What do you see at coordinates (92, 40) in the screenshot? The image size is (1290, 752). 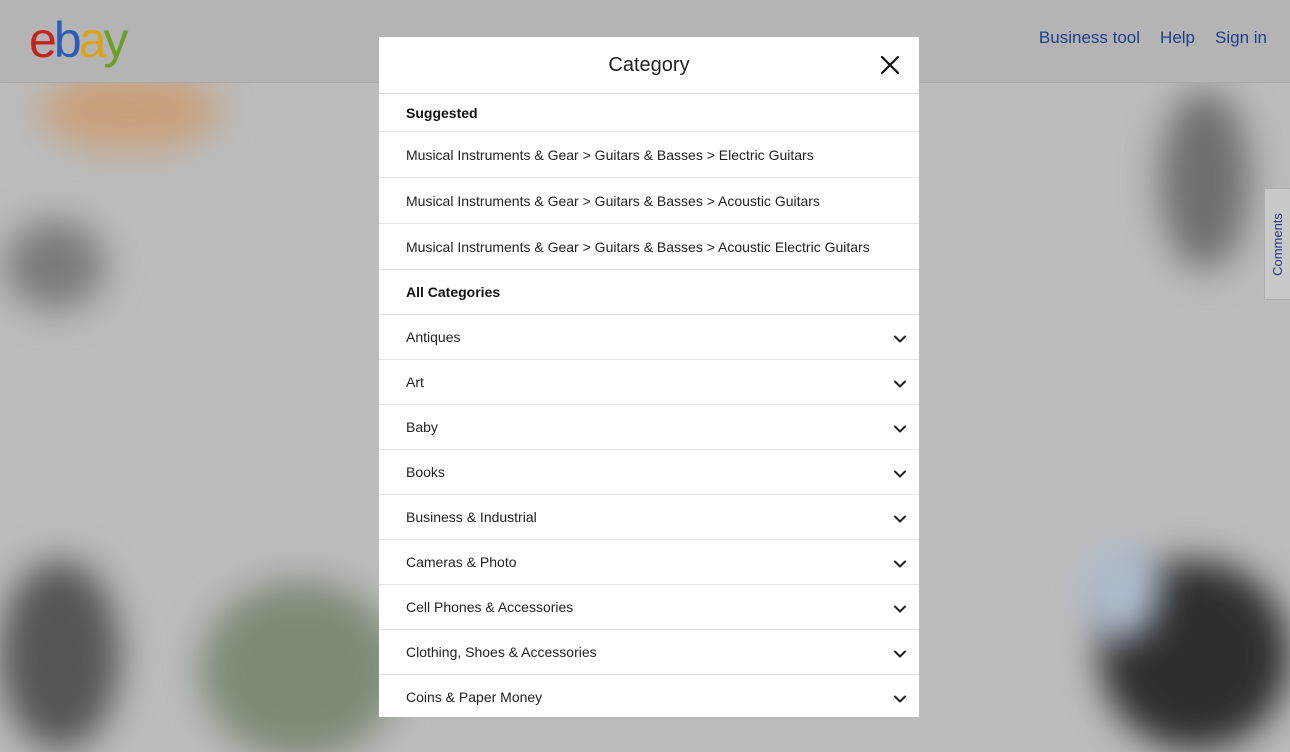 I see `logo-letter: a` at bounding box center [92, 40].